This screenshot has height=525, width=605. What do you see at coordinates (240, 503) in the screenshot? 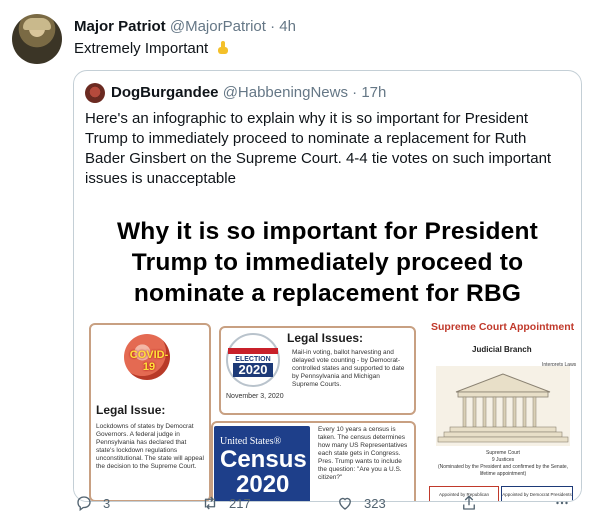
I see `retweet-count: 217` at bounding box center [240, 503].